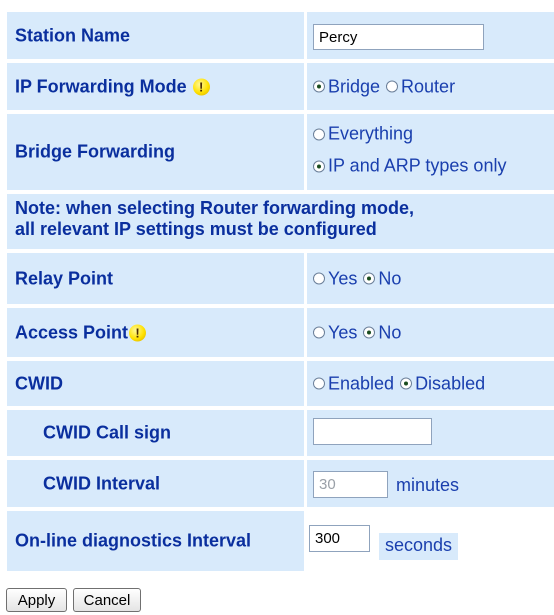  I want to click on ip-forwarding-mode-label: IP Forwarding Mode, so click(101, 86).